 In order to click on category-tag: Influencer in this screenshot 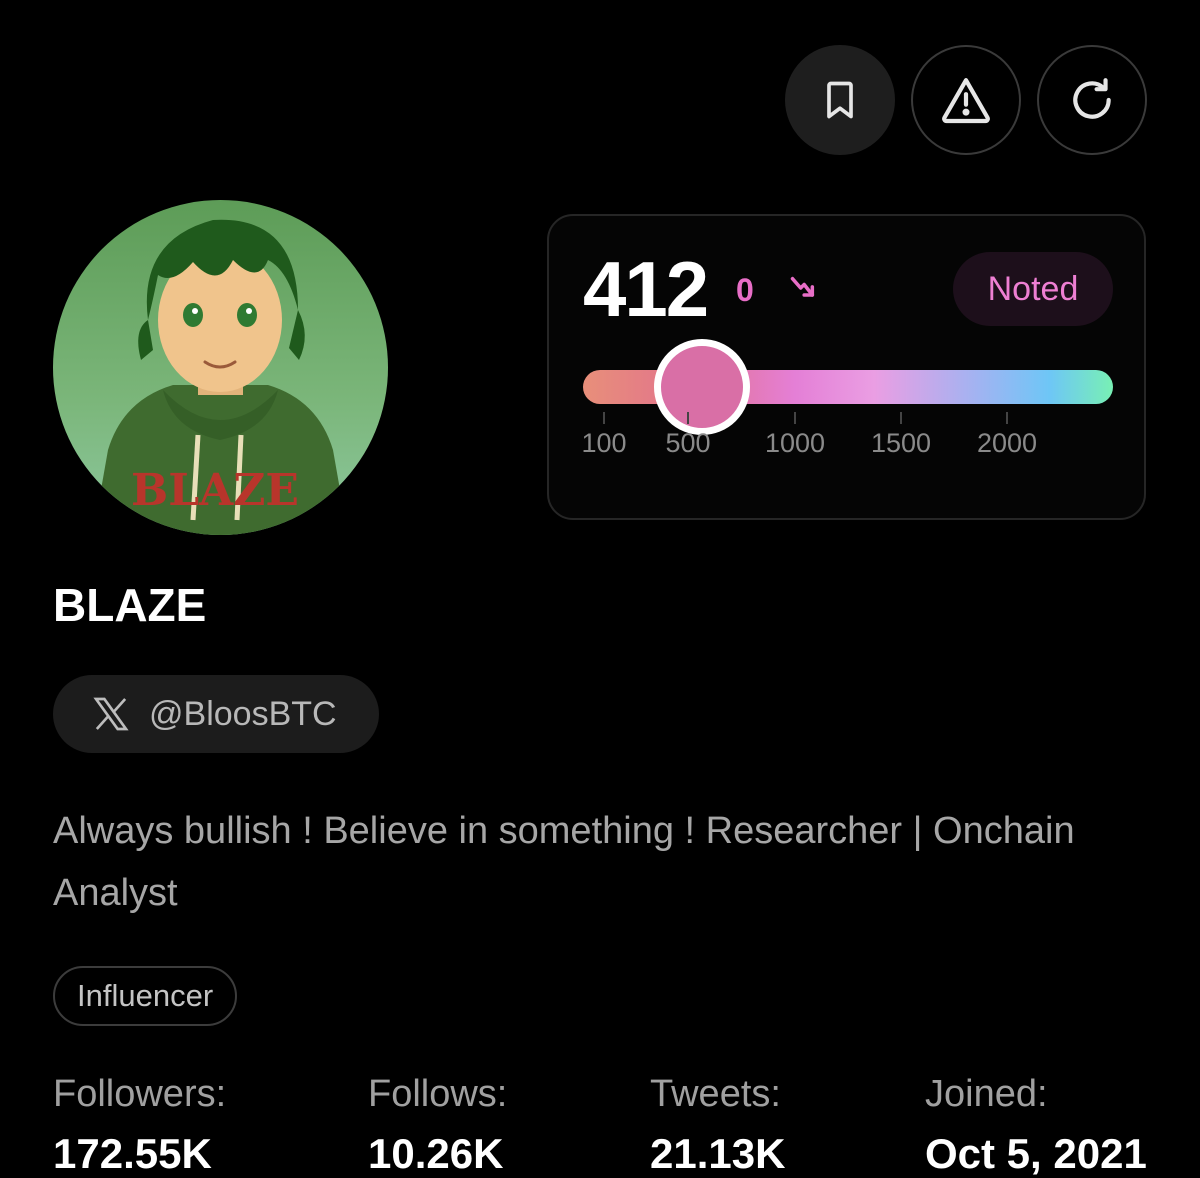, I will do `click(145, 996)`.